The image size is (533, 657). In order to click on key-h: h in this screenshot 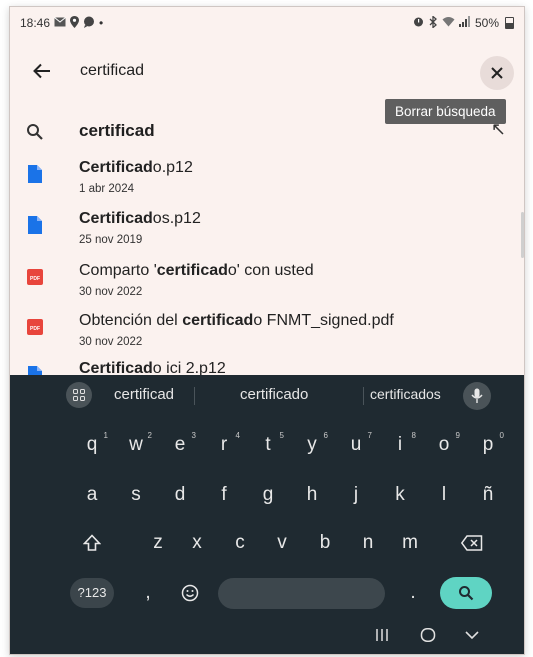, I will do `click(312, 495)`.